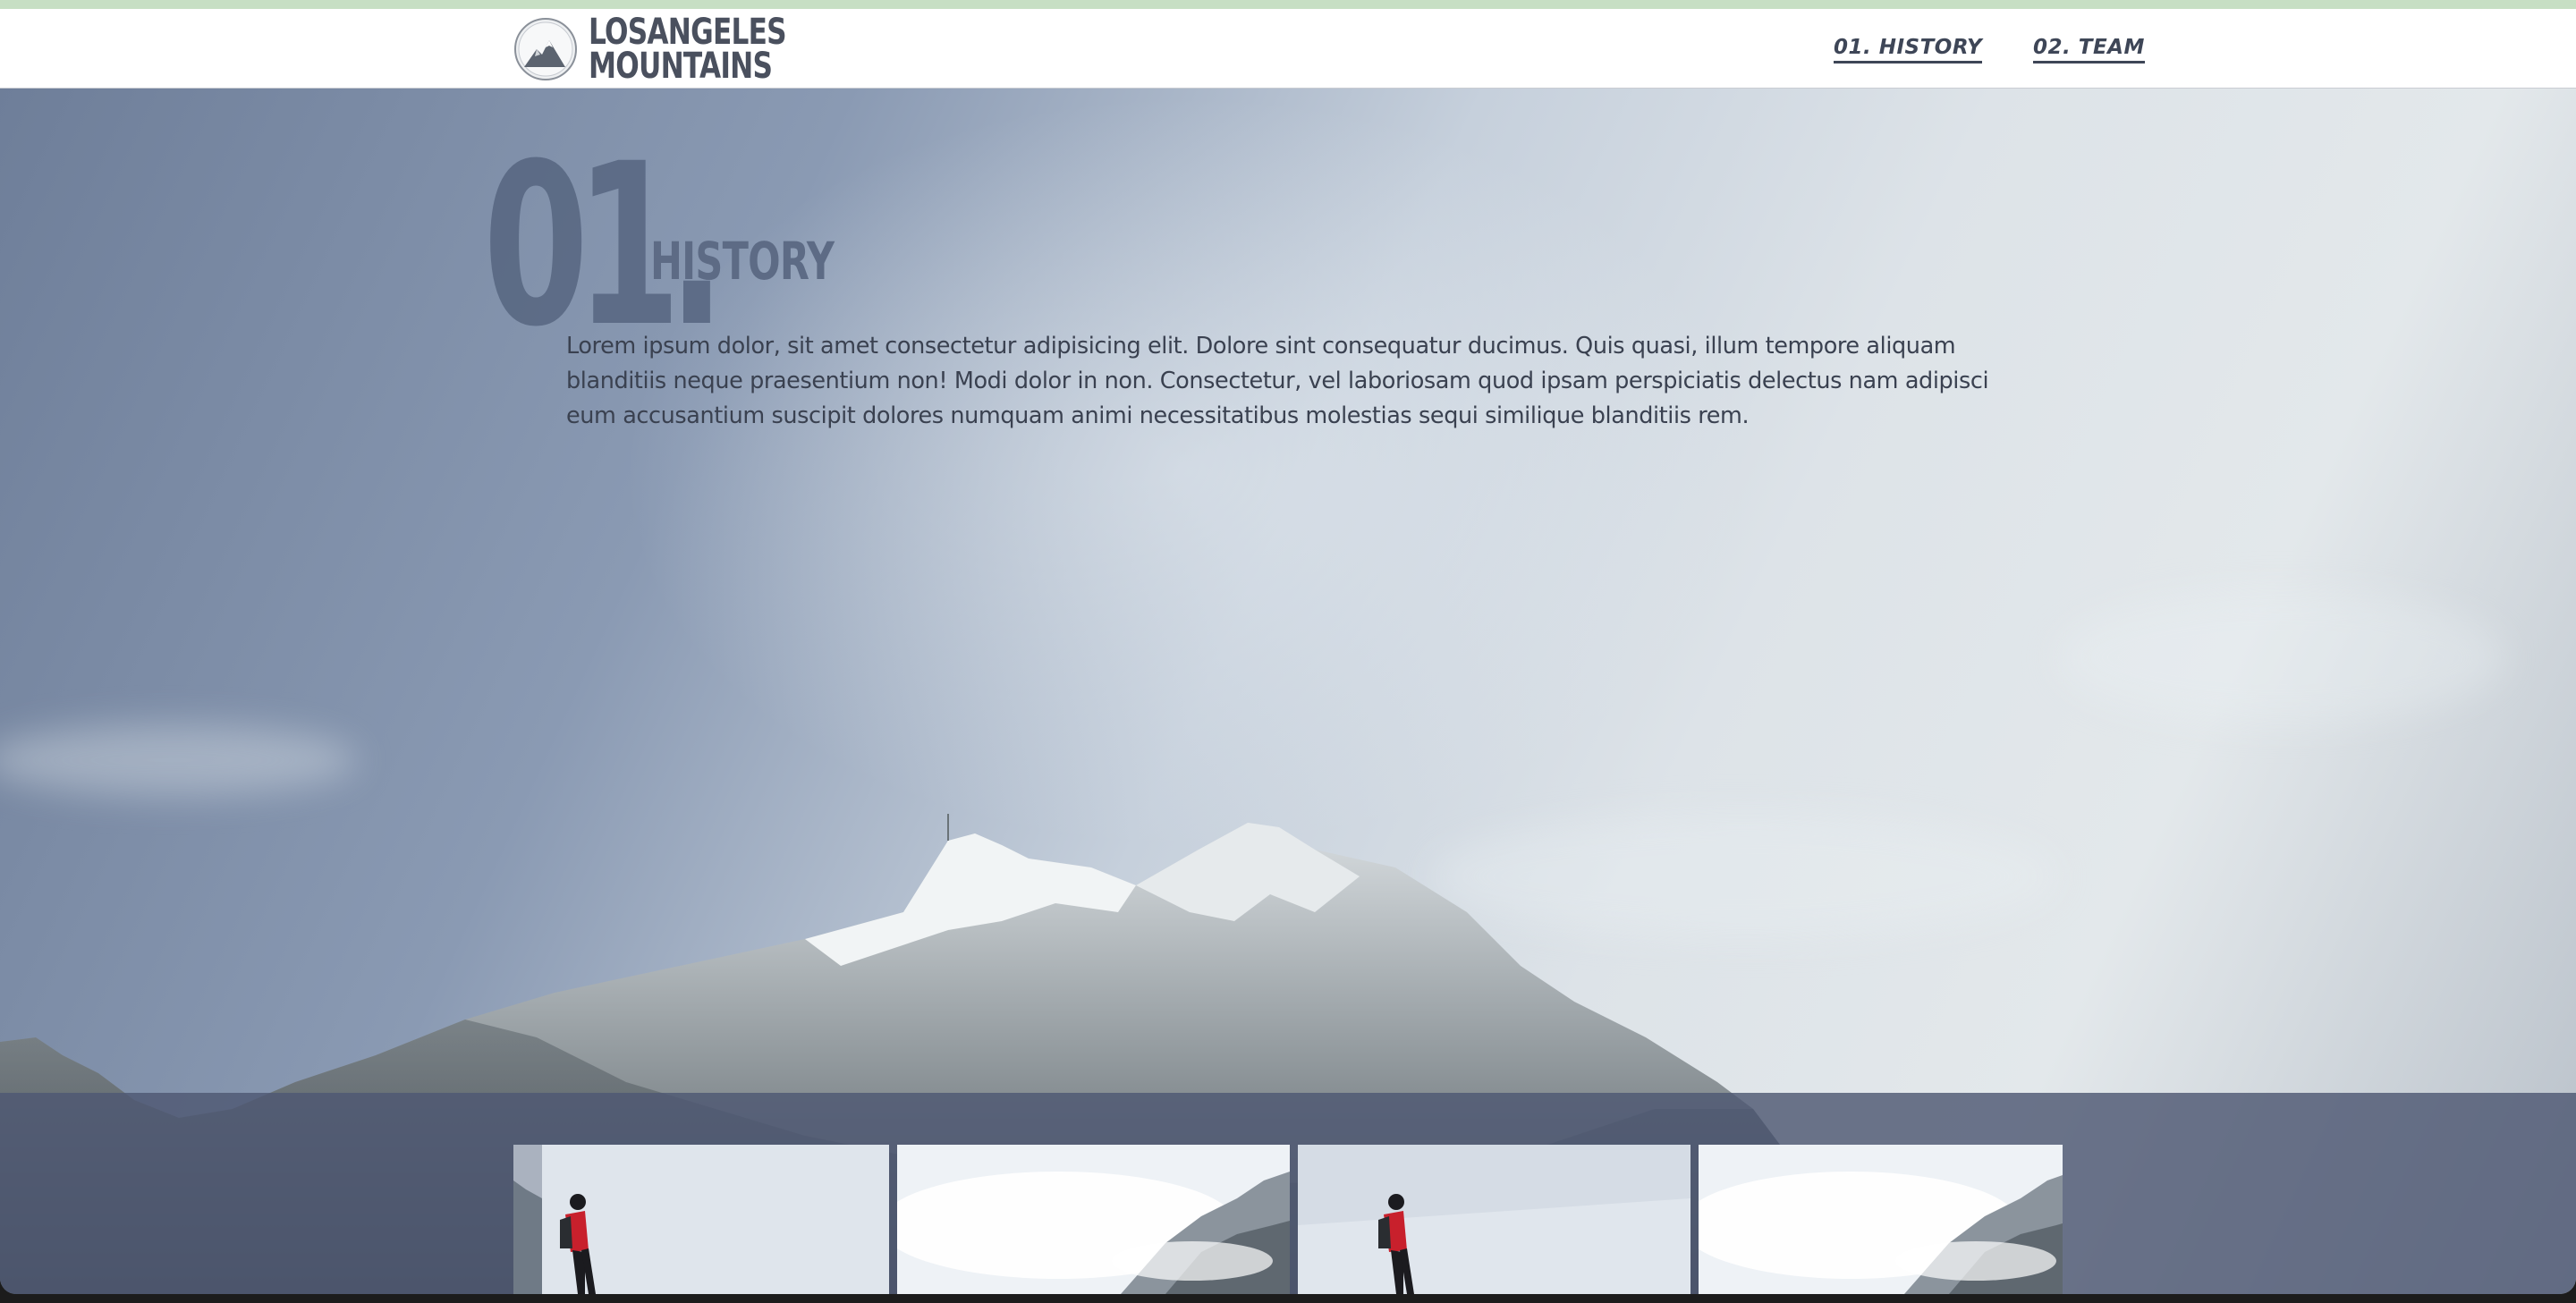 This screenshot has height=1303, width=2576. What do you see at coordinates (545, 49) in the screenshot?
I see `mountain-logo-icon` at bounding box center [545, 49].